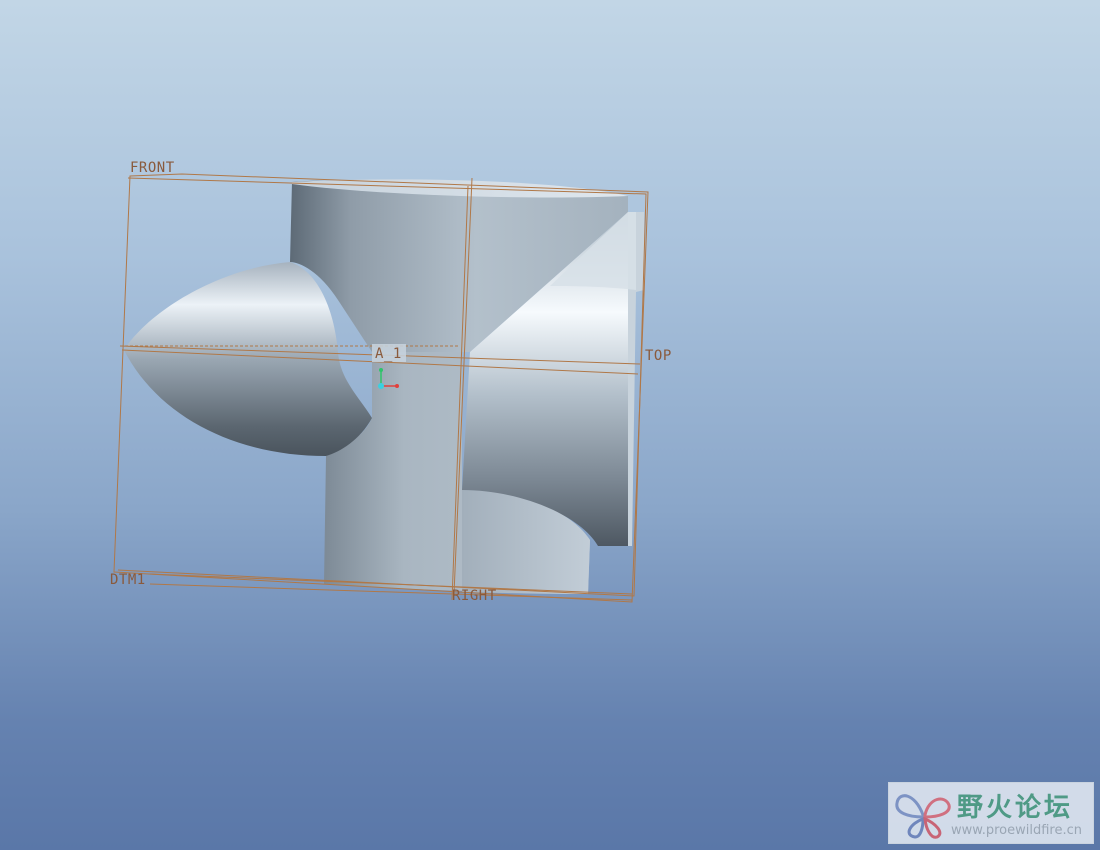  I want to click on forum-watermark: 野火论坛 www.proewildfire.cn, so click(991, 813).